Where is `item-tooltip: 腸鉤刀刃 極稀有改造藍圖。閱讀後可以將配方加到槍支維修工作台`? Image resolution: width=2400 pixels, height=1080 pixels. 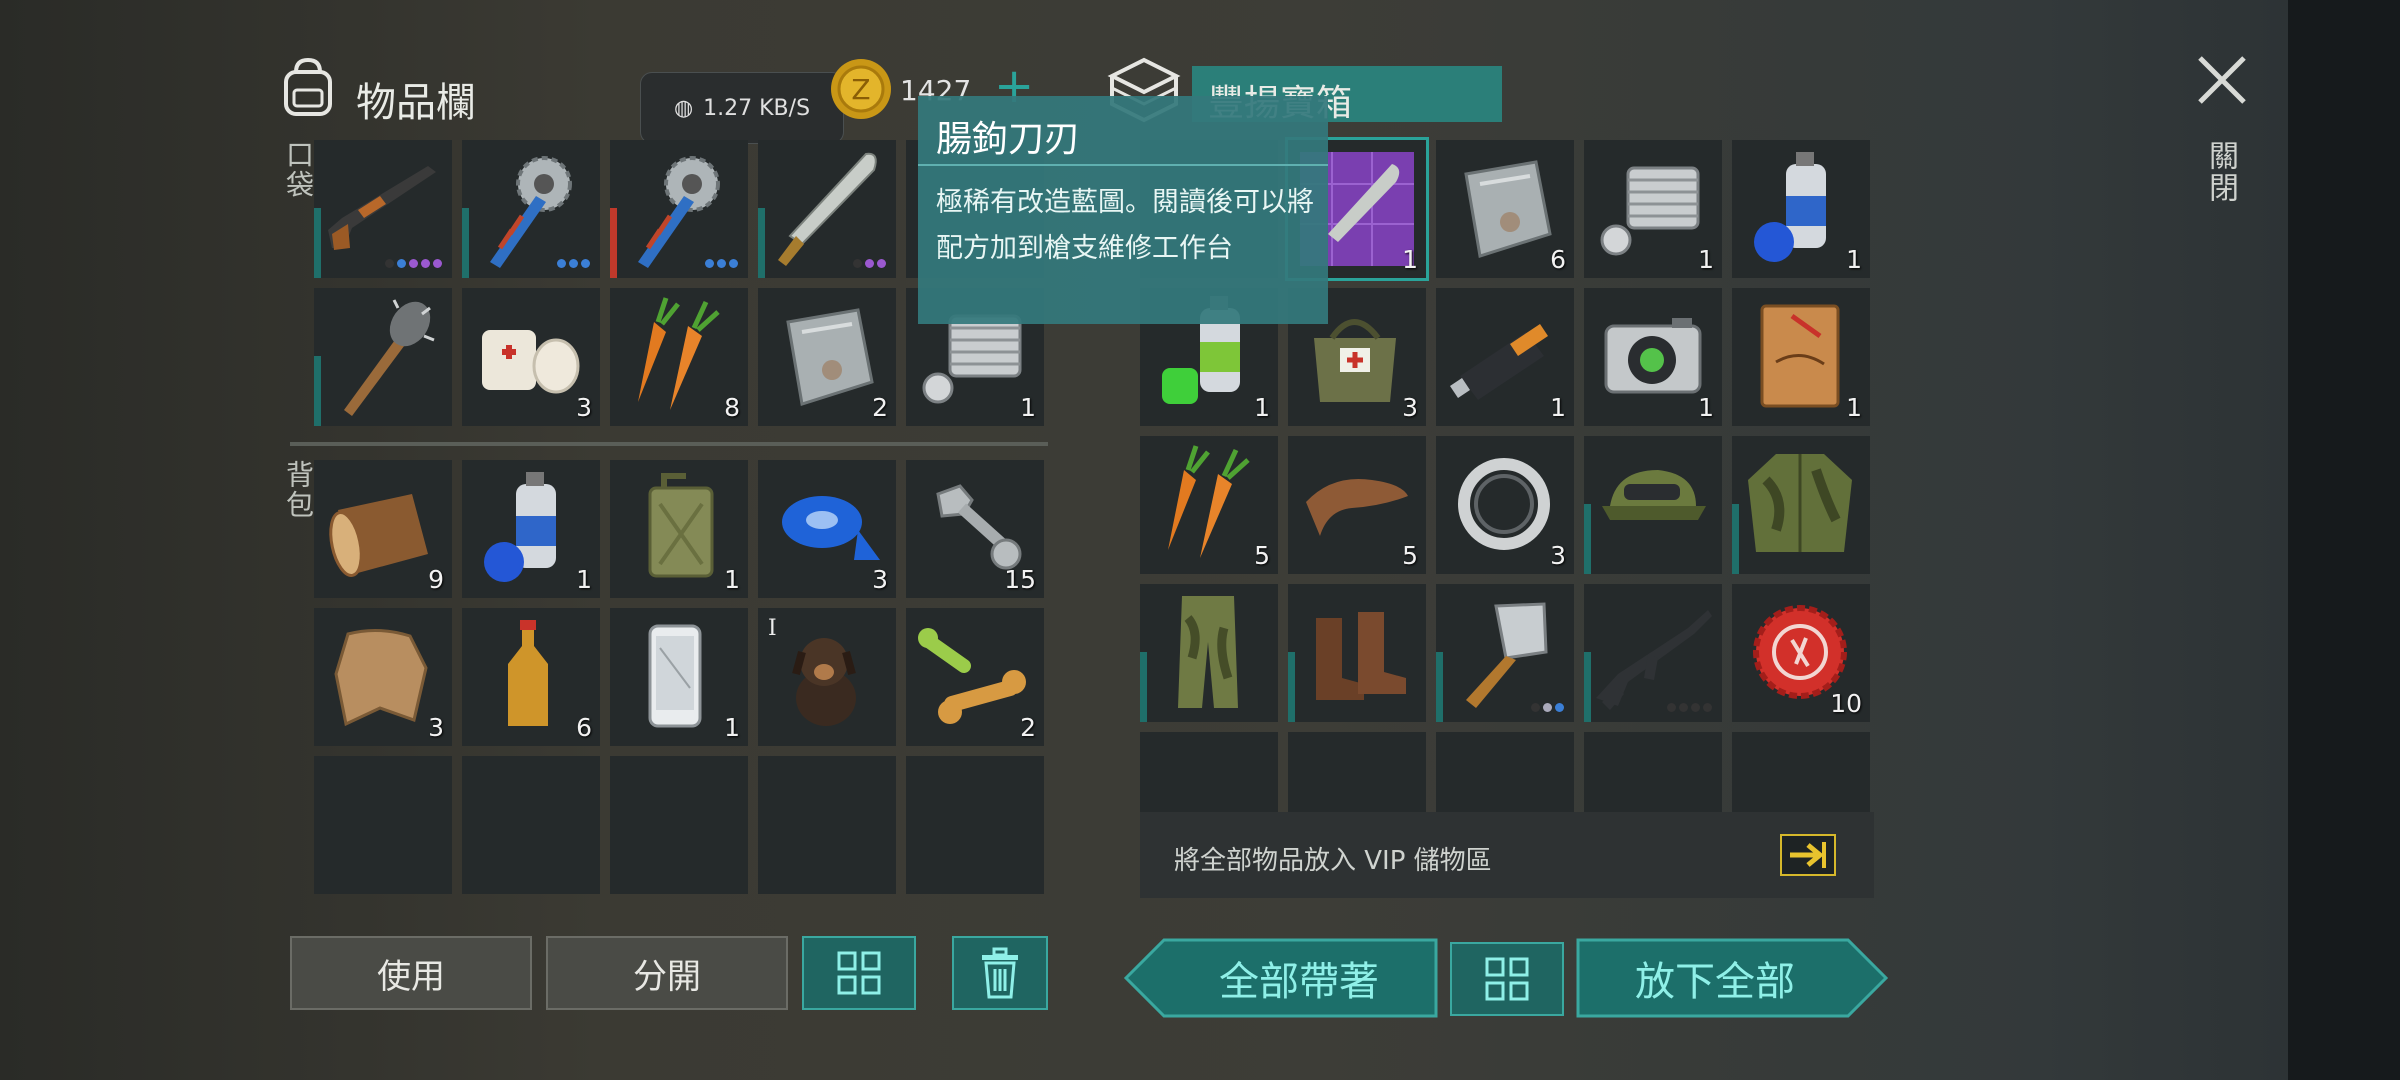 item-tooltip: 腸鉤刀刃 極稀有改造藍圖。閱讀後可以將配方加到槍支維修工作台 is located at coordinates (1123, 210).